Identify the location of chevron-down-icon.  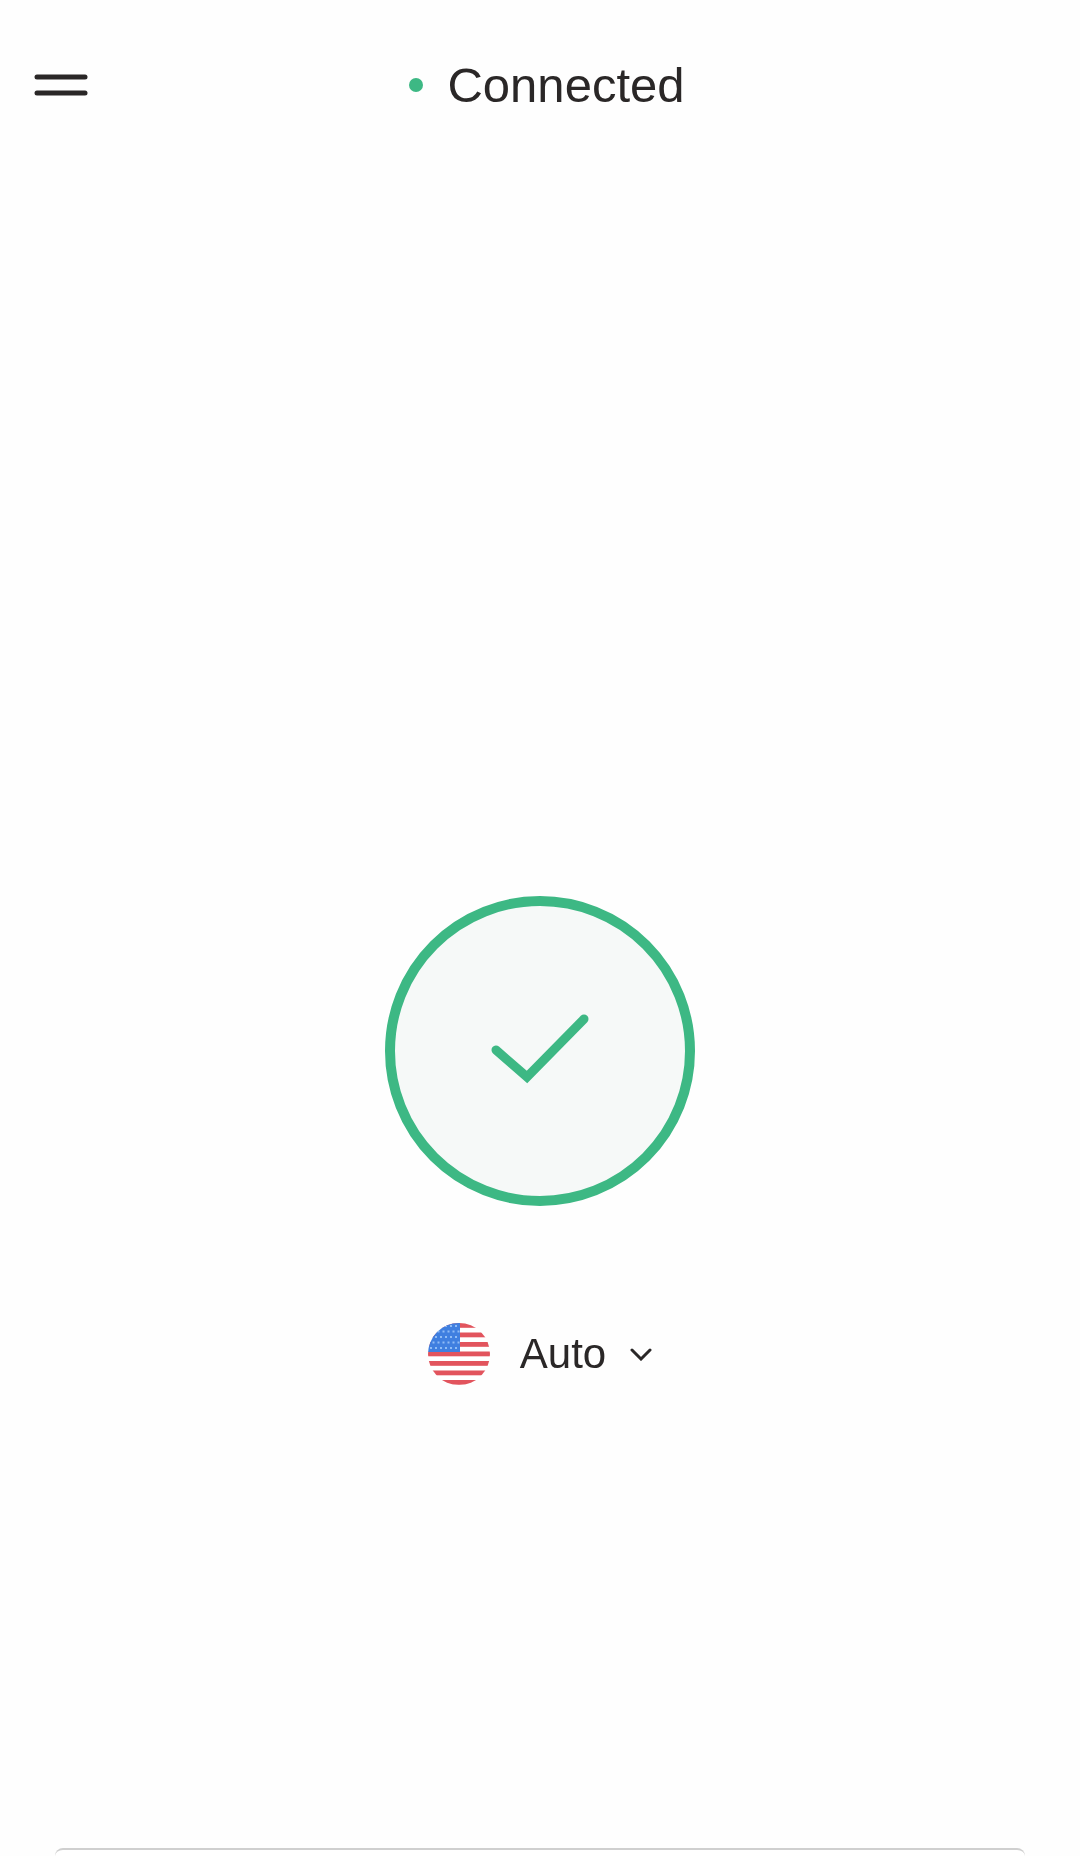
(641, 1354).